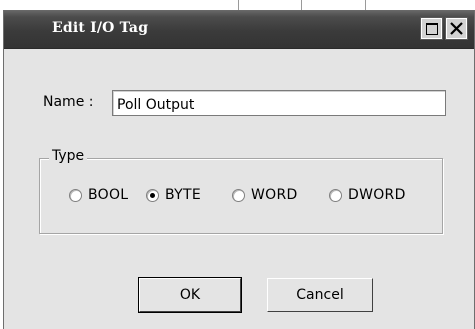  I want to click on radio-button-bool, so click(75, 195).